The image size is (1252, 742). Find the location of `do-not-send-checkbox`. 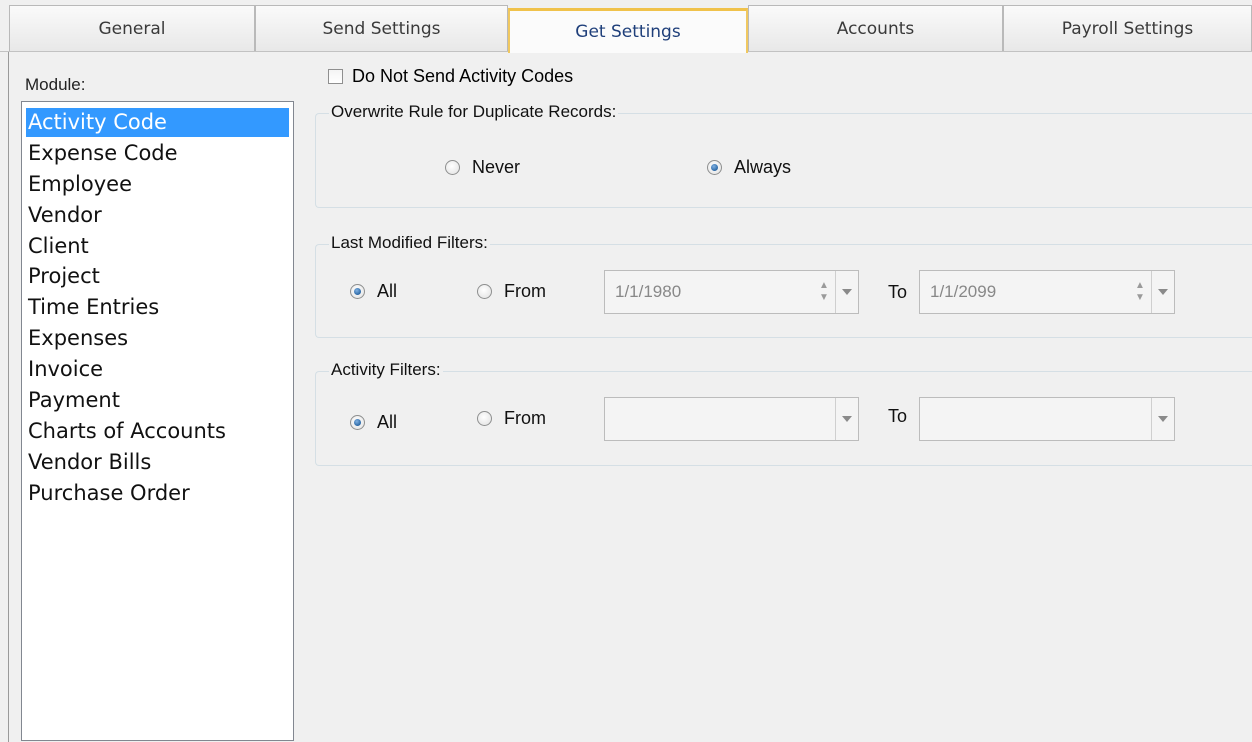

do-not-send-checkbox is located at coordinates (335, 76).